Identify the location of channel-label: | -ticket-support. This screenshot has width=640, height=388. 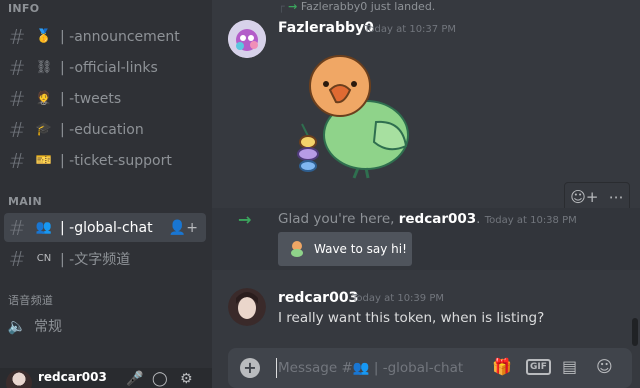
(116, 160).